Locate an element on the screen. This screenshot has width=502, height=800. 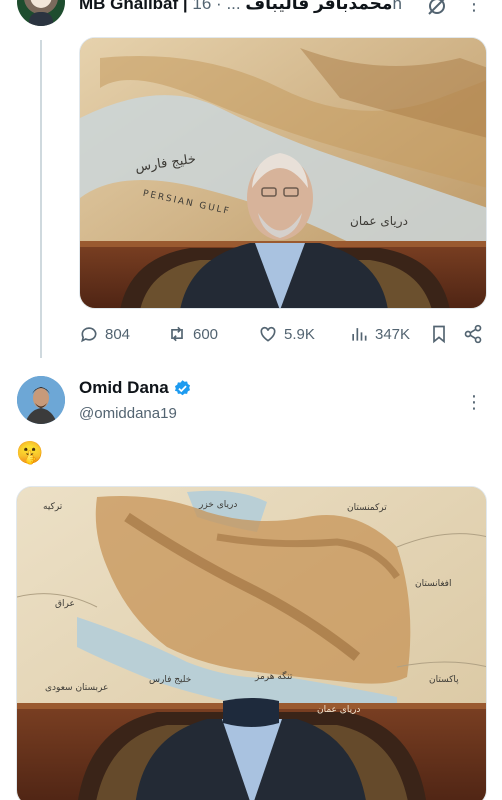
map-label: ترکیه is located at coordinates (53, 507).